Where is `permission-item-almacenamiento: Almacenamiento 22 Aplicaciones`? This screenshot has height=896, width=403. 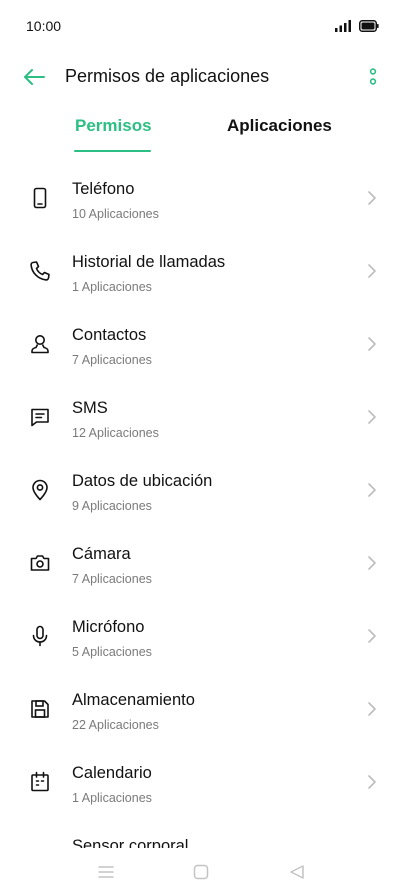
permission-item-almacenamiento: Almacenamiento 22 Aplicaciones is located at coordinates (201, 709).